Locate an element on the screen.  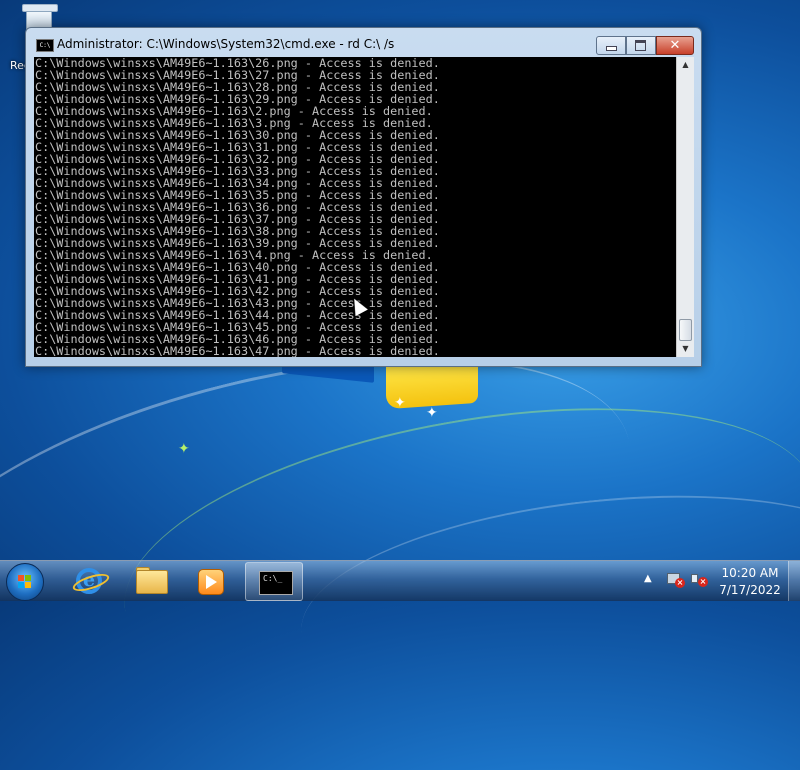
cmd-icon: C:\_ is located at coordinates (276, 583).